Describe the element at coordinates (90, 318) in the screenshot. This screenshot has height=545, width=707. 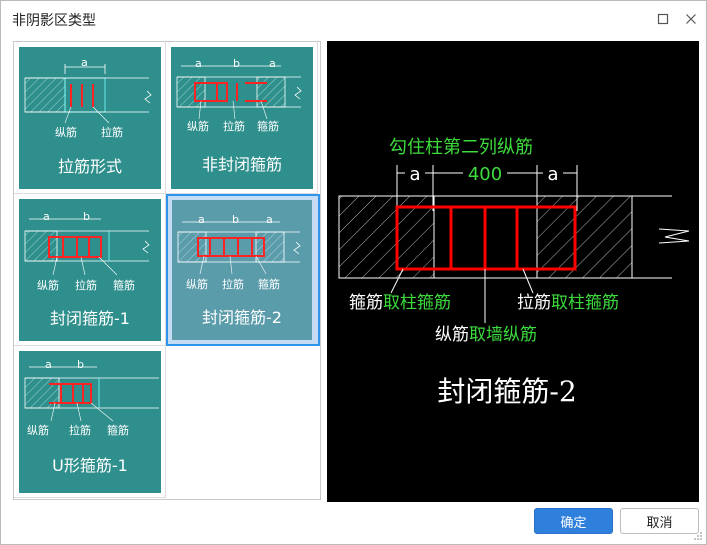
I see `card-label: 封闭箍筋-1` at that location.